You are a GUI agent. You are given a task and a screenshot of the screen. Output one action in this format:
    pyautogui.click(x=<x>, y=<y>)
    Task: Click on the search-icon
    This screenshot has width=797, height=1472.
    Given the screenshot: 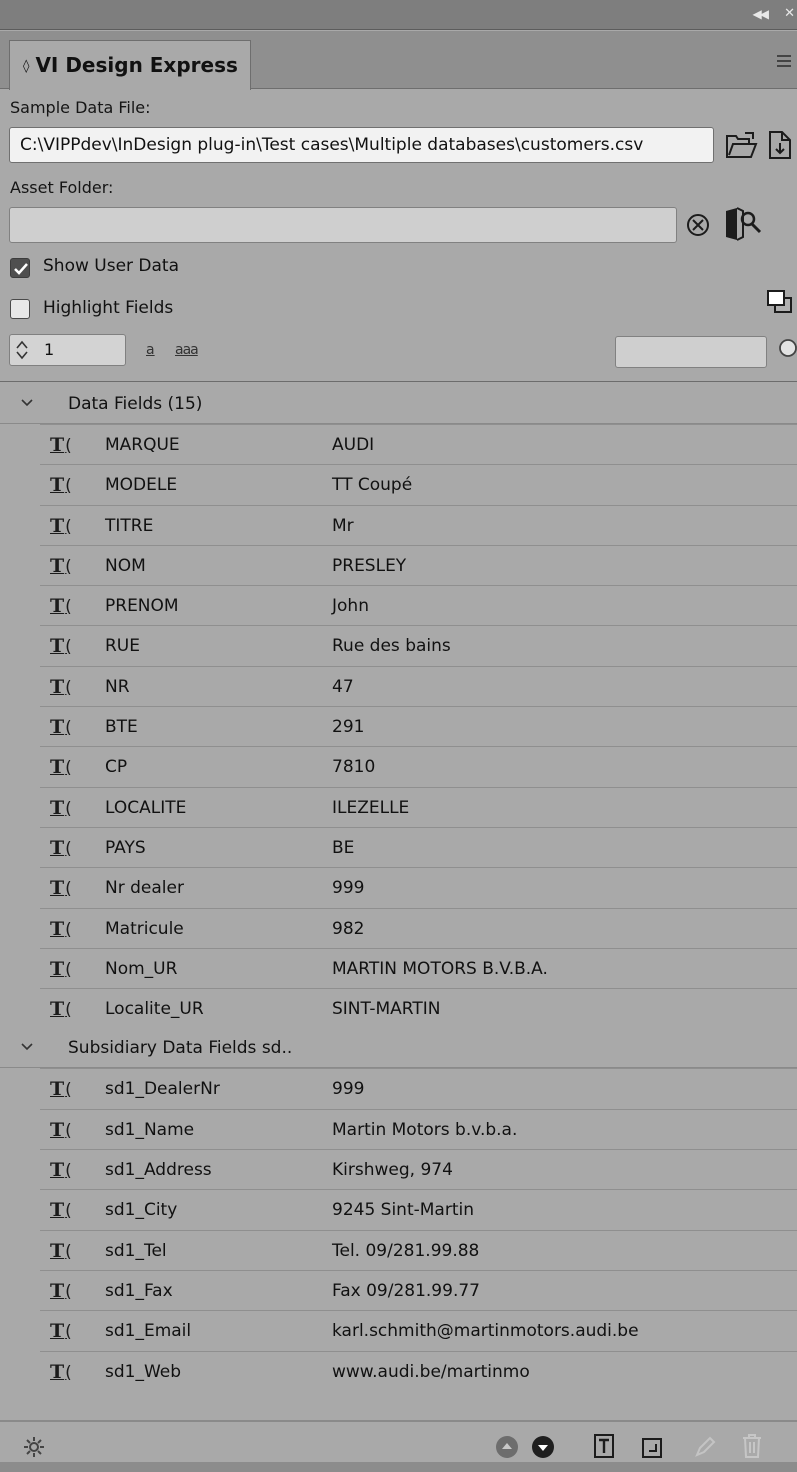 What is the action you would take?
    pyautogui.click(x=786, y=351)
    